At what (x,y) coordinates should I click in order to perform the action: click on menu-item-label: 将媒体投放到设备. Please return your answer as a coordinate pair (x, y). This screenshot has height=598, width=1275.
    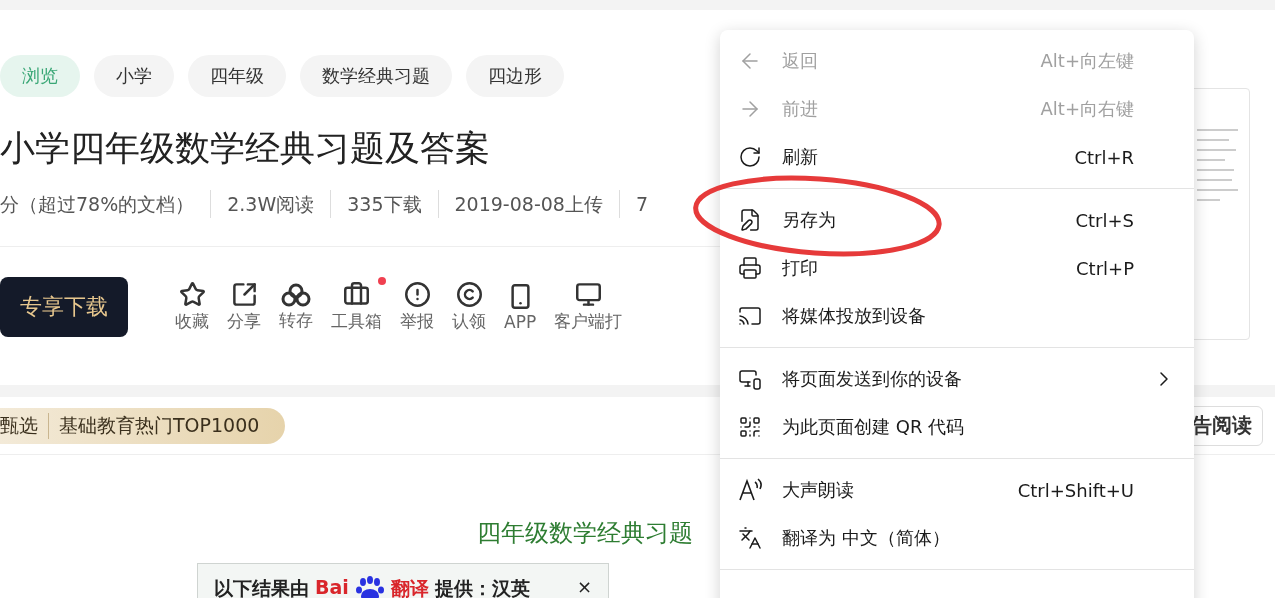
    Looking at the image, I should click on (854, 316).